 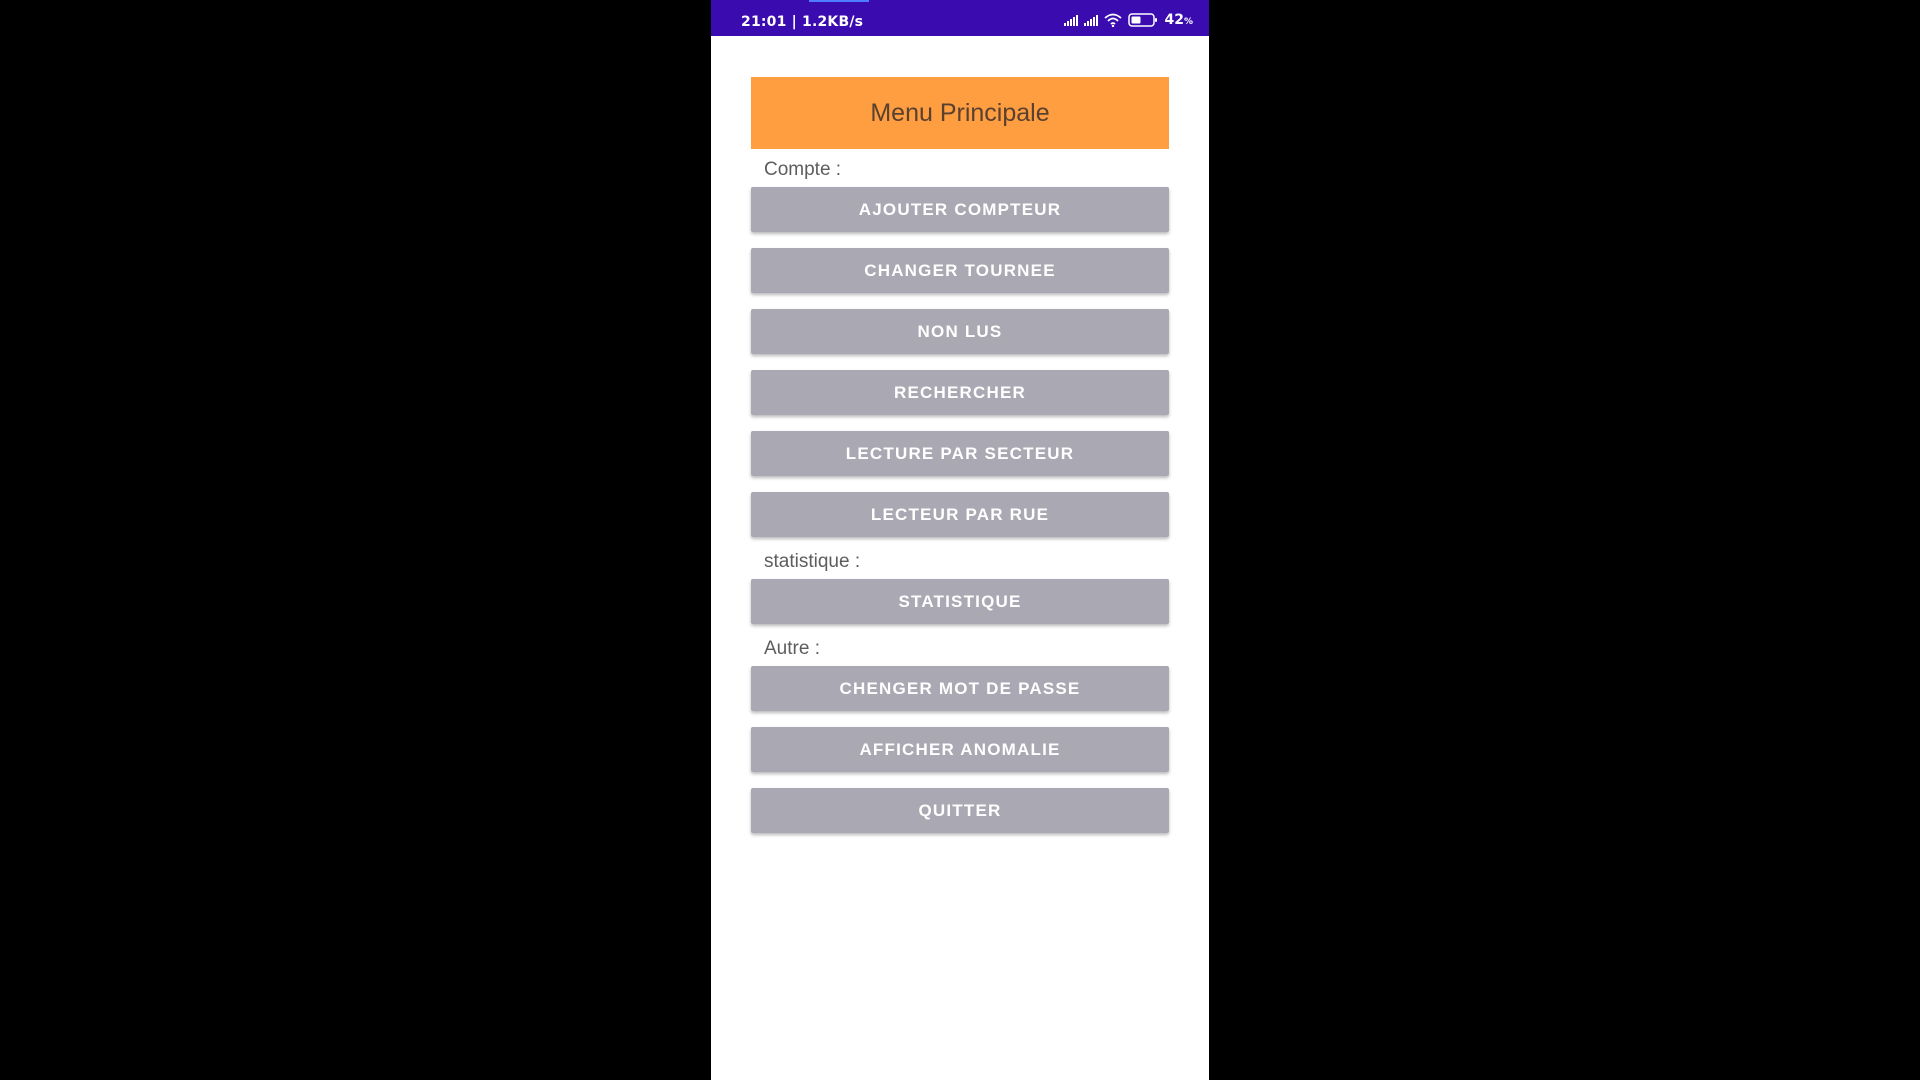 What do you see at coordinates (839, 1) in the screenshot?
I see `status-indicator-line` at bounding box center [839, 1].